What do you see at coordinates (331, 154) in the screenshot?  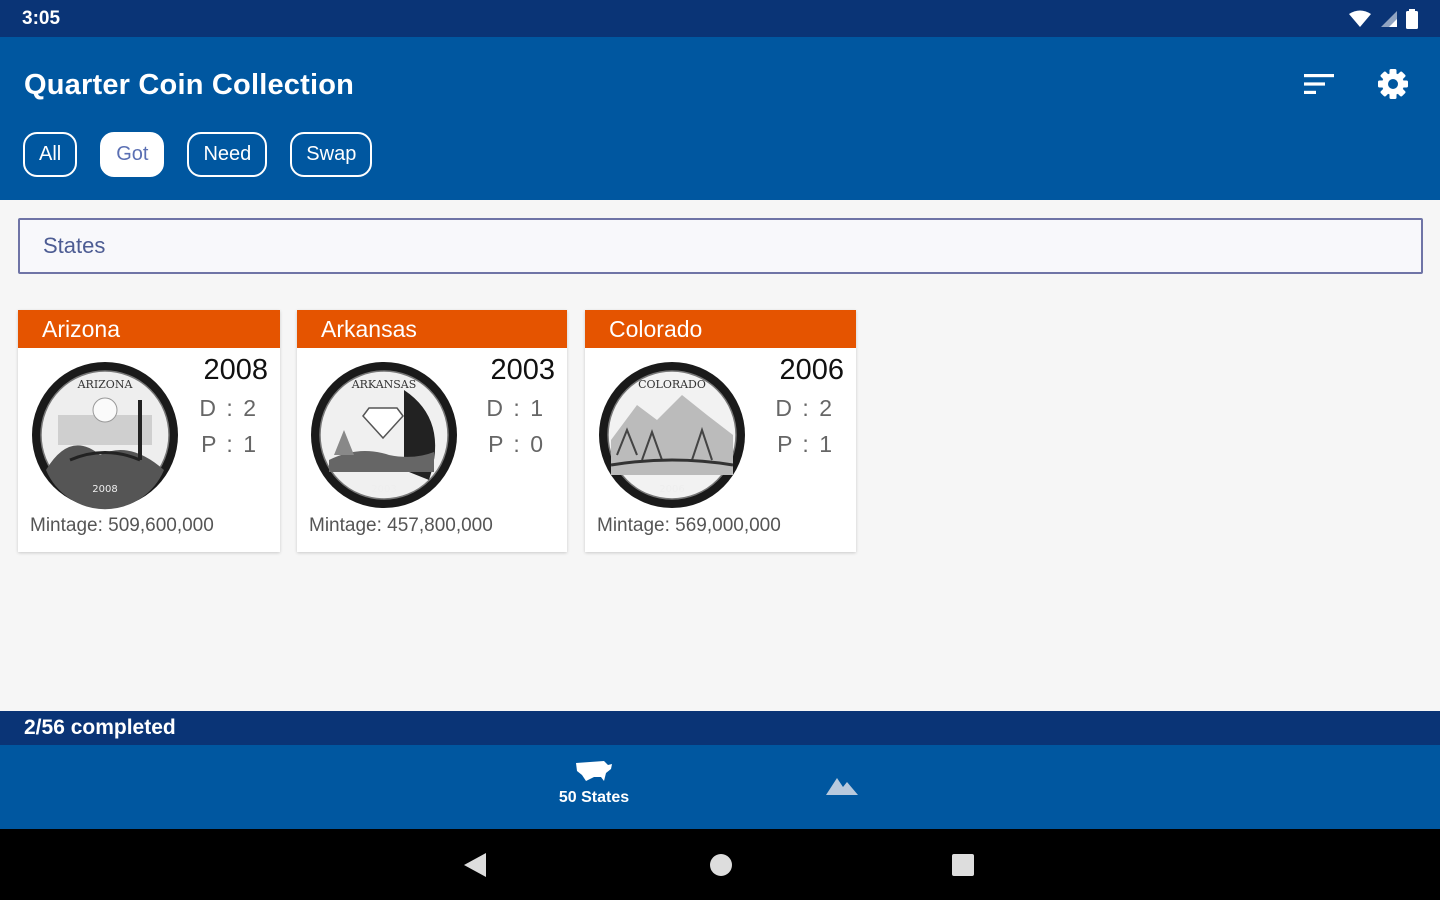 I see `filter-swap-chip: Swap` at bounding box center [331, 154].